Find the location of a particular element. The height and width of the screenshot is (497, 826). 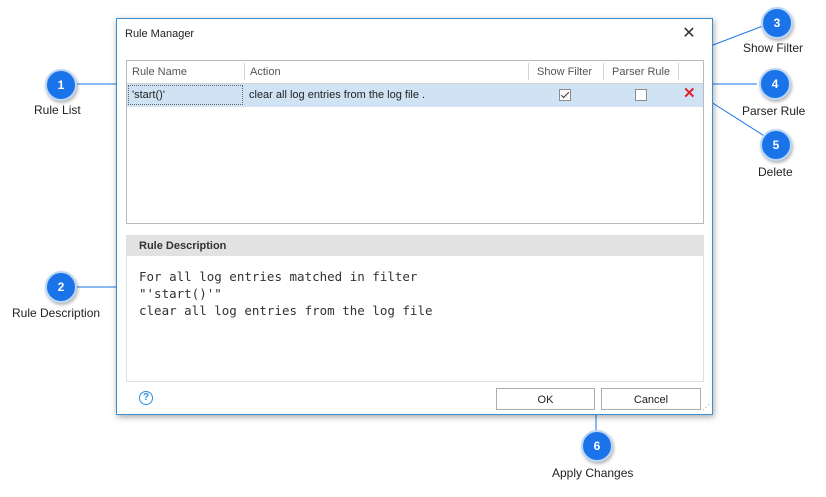

description-line: For all log entries matched in filter is located at coordinates (278, 276).